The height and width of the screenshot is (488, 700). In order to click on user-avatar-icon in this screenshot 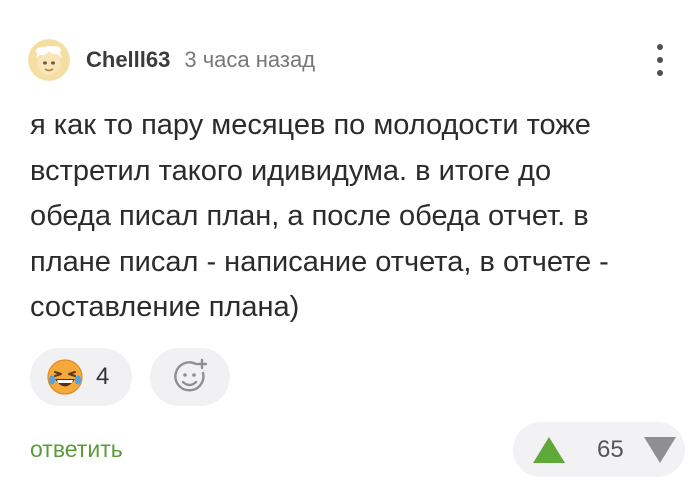, I will do `click(49, 60)`.